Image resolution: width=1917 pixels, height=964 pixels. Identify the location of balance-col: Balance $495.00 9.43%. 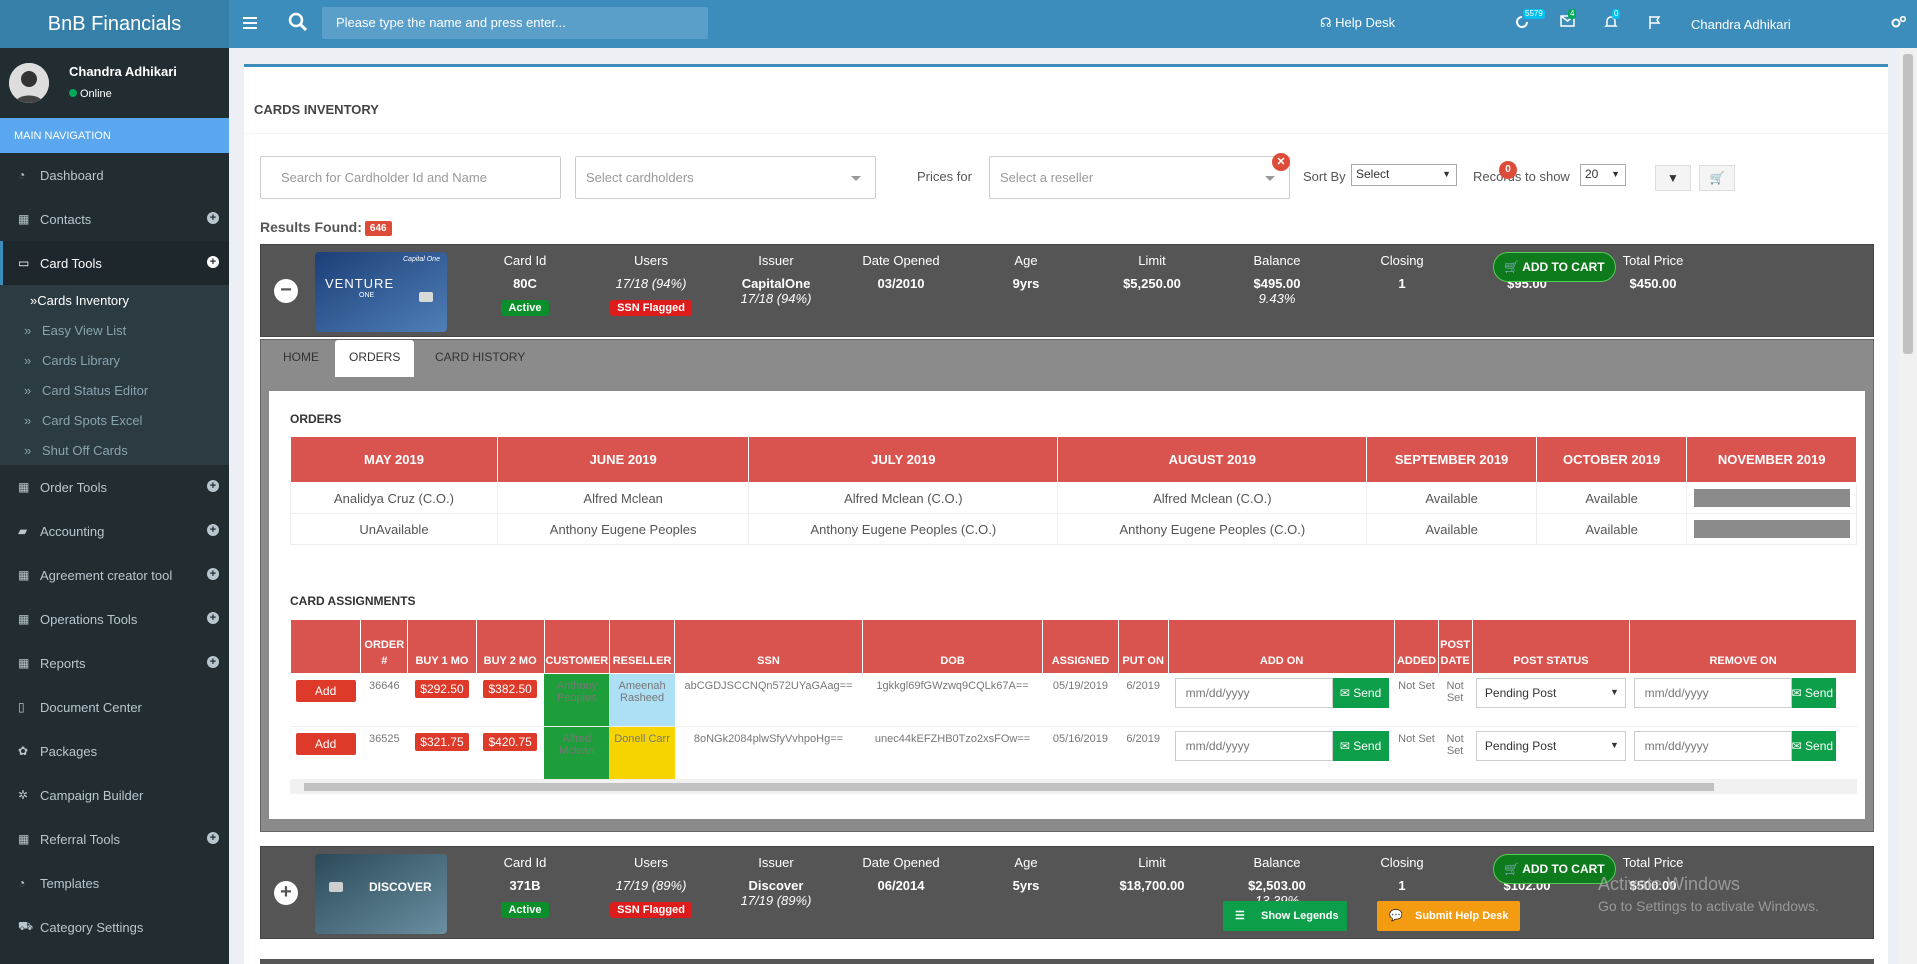
(1277, 279).